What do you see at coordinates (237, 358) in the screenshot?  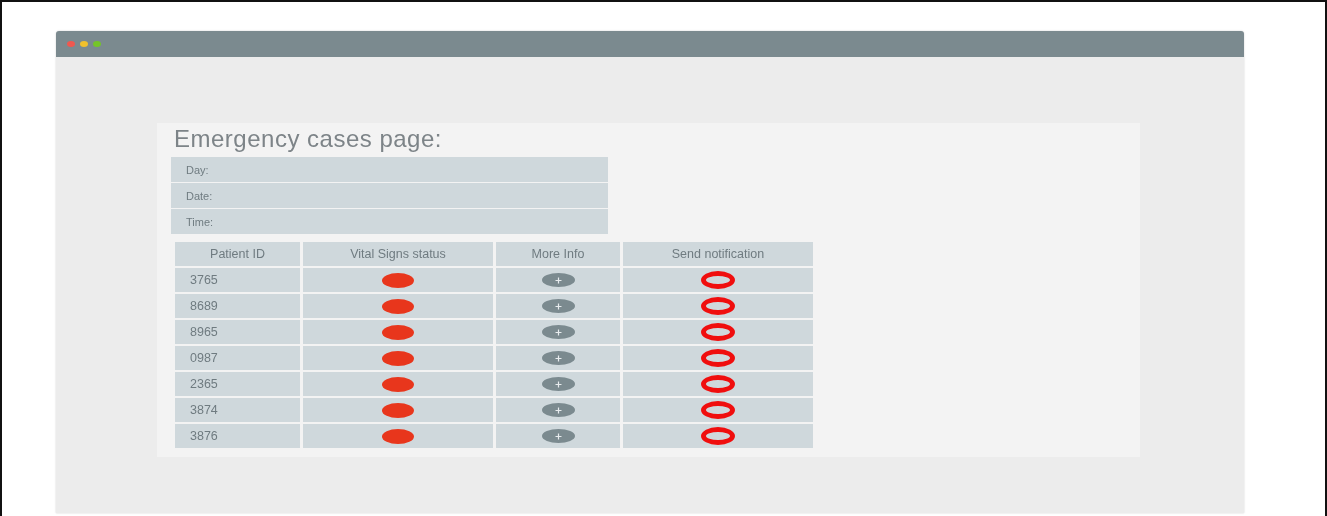 I see `table-cell: 0987` at bounding box center [237, 358].